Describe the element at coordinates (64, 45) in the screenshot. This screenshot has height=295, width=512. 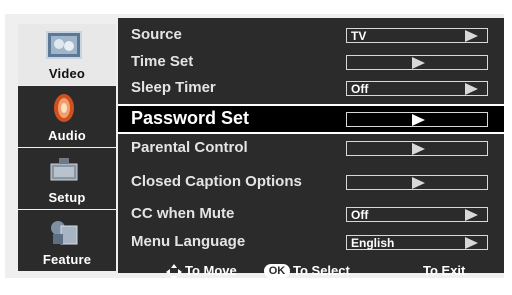
I see `video-icon` at that location.